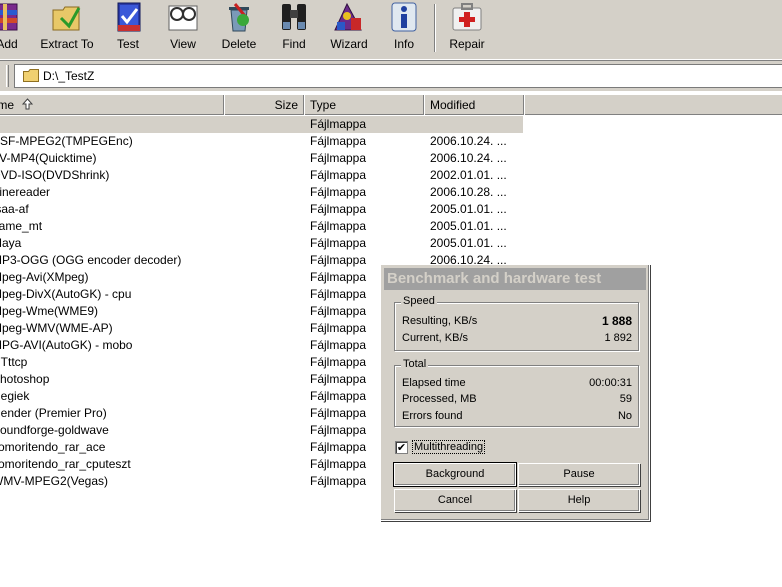 The height and width of the screenshot is (587, 782). Describe the element at coordinates (25, 192) in the screenshot. I see `file-name: Finereader` at that location.